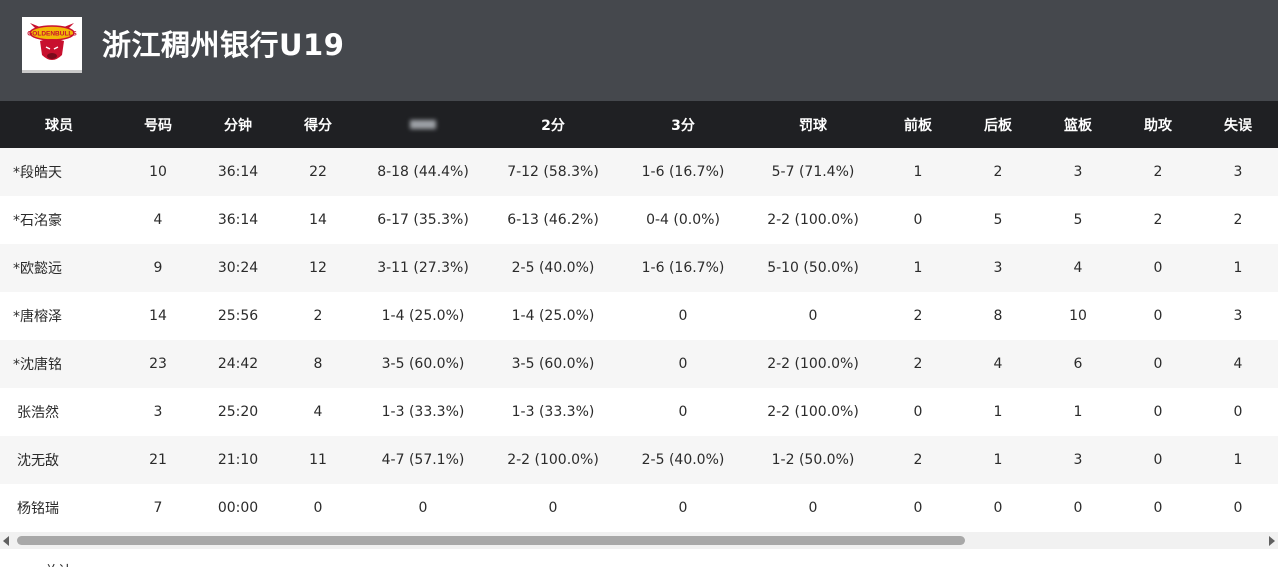 The height and width of the screenshot is (567, 1278). I want to click on player-minutes: 21:10, so click(238, 460).